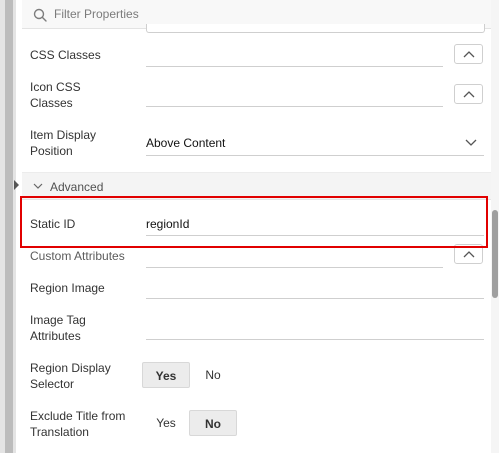  I want to click on region-display-selector-yes-button: Yes, so click(166, 375).